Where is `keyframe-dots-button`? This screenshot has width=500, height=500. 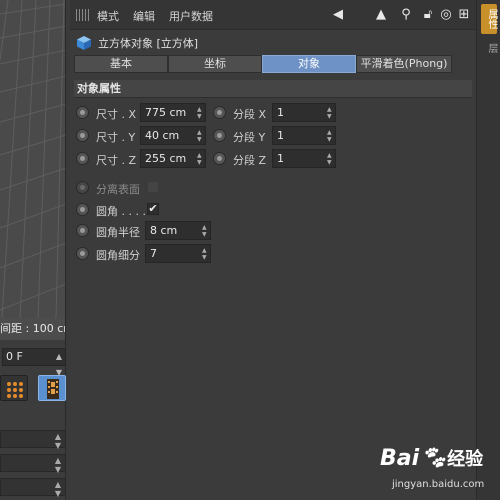 keyframe-dots-button is located at coordinates (14, 388).